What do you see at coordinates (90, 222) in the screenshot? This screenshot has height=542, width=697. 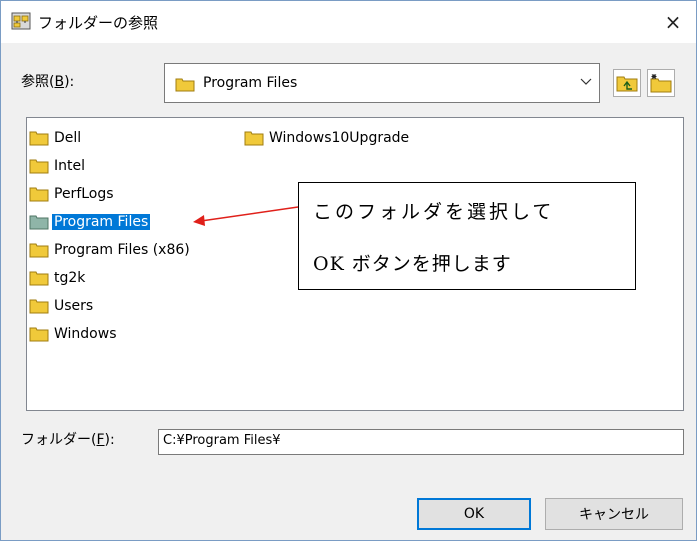 I see `tree-item-program-files: Program Files` at bounding box center [90, 222].